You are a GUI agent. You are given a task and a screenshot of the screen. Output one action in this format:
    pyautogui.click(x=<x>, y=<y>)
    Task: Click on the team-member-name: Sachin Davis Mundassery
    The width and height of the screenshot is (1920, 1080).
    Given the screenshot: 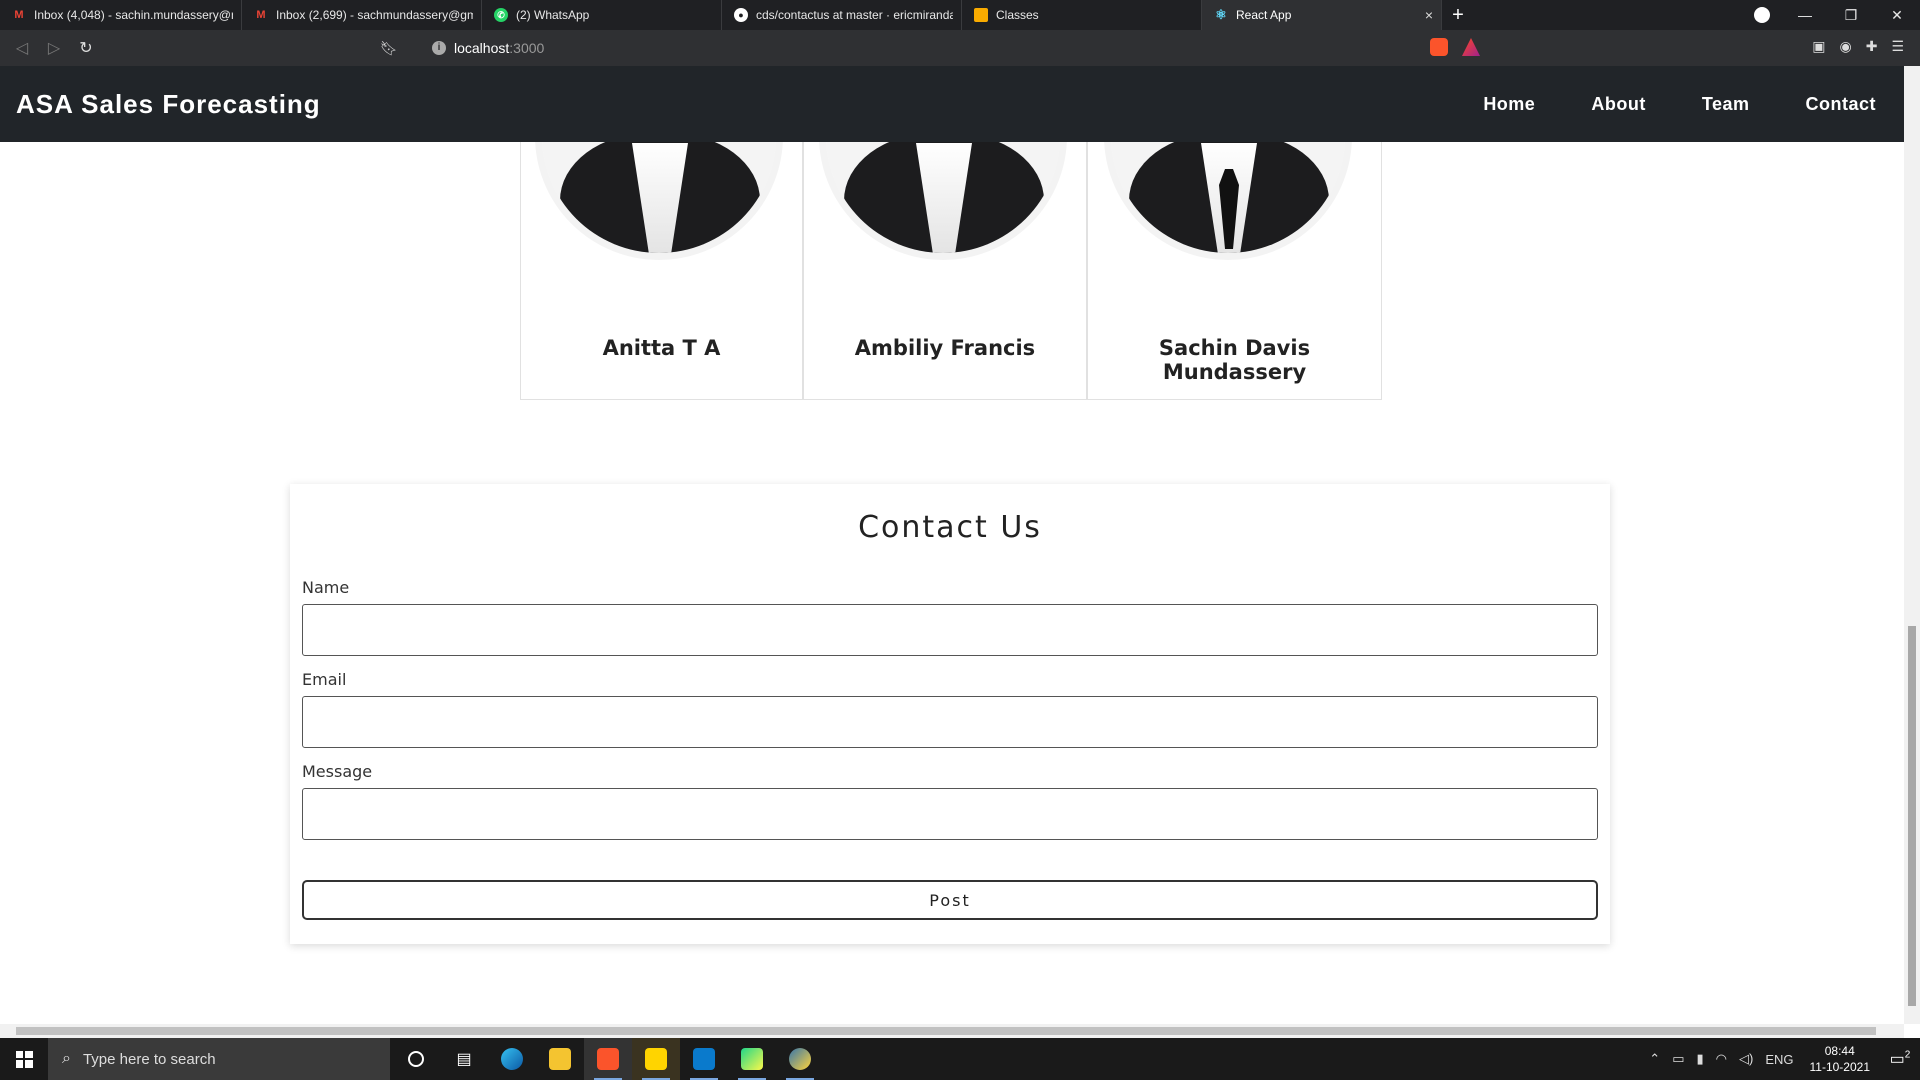 What is the action you would take?
    pyautogui.click(x=1234, y=360)
    